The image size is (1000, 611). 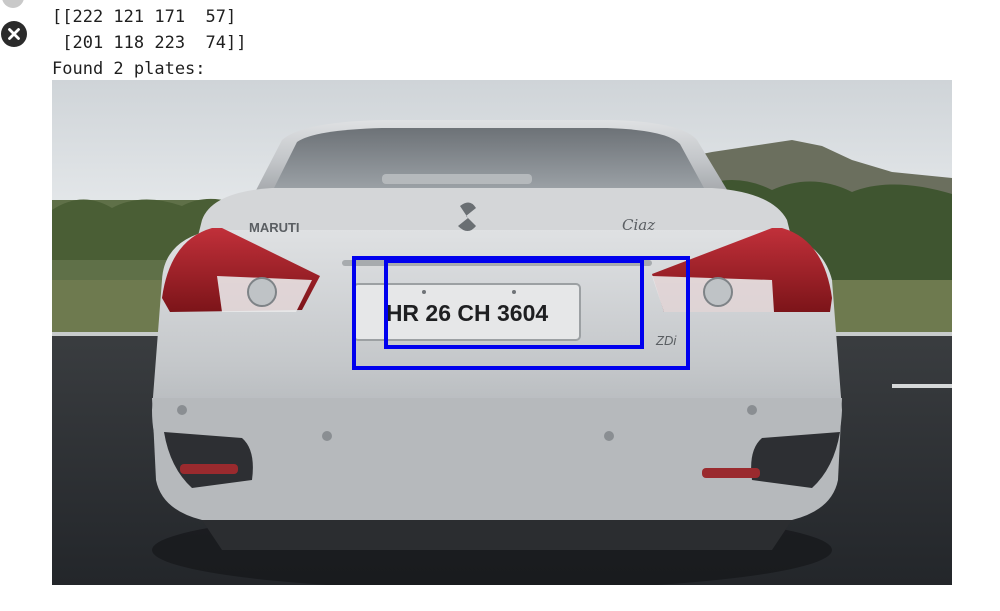 I want to click on output-line: Found 2 plates:, so click(x=129, y=69).